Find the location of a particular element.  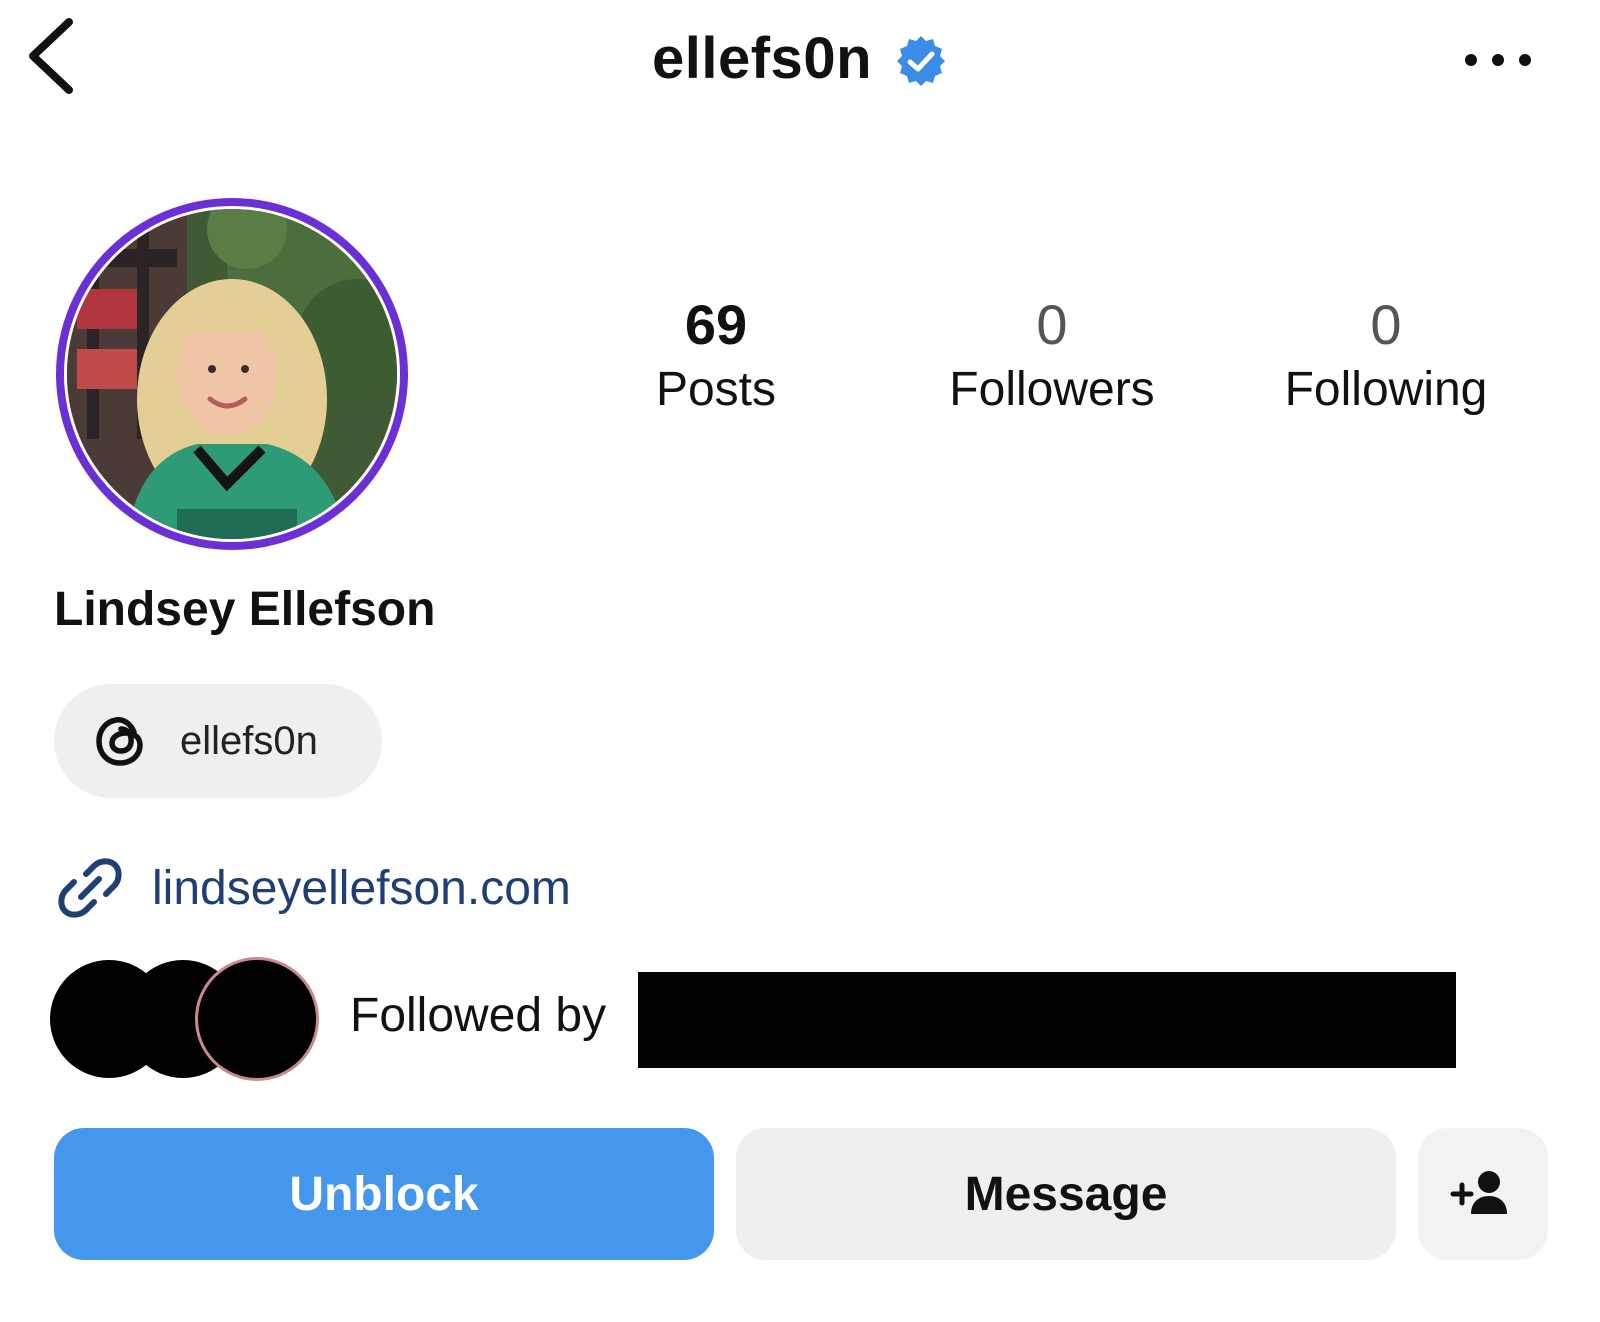

followers-count: 0 is located at coordinates (1052, 324).